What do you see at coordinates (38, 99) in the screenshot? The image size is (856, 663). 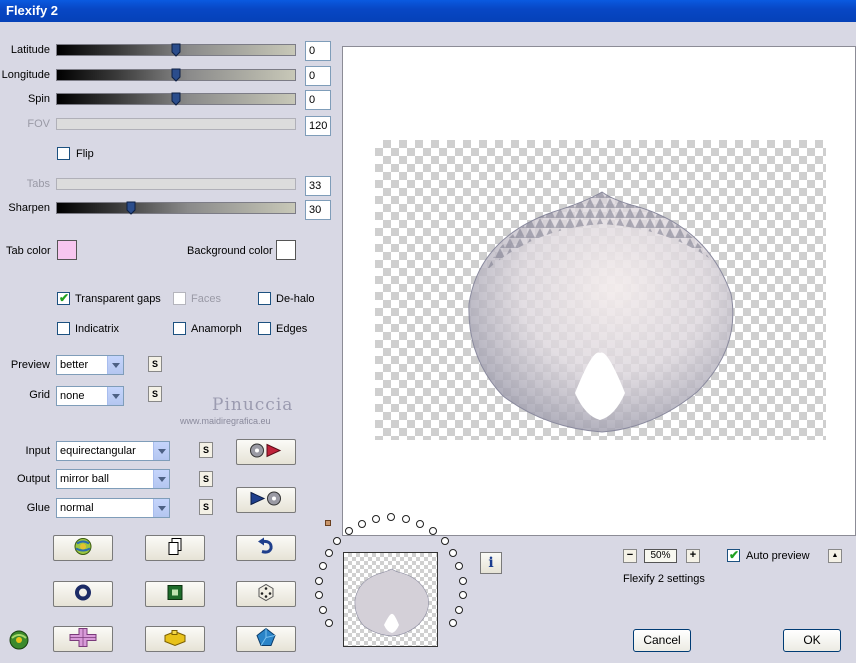 I see `spin-label: Spin` at bounding box center [38, 99].